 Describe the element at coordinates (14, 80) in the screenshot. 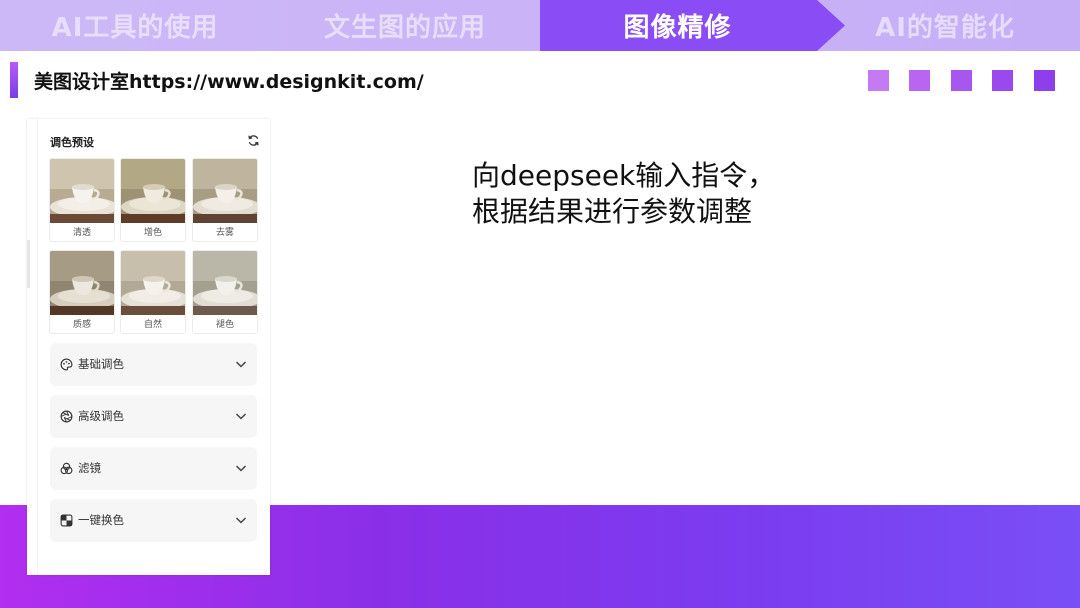

I see `title-accent-bar` at that location.